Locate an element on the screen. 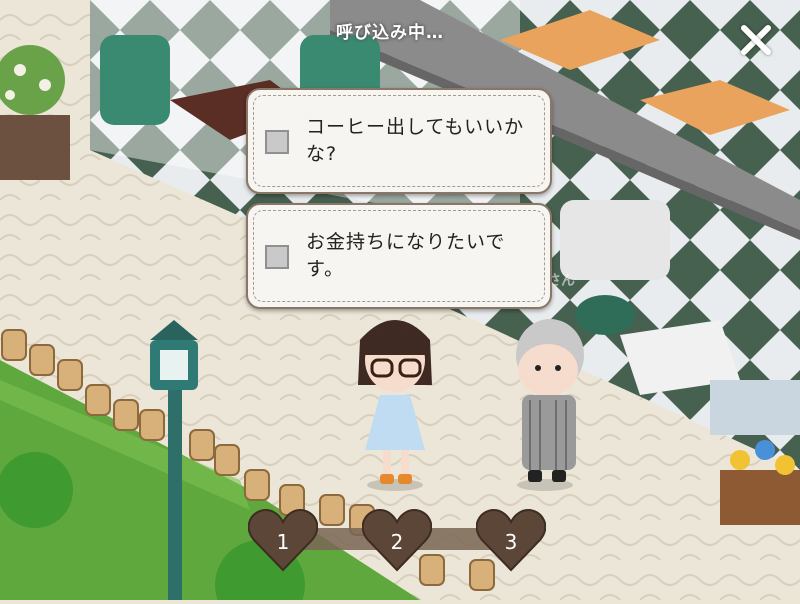 This screenshot has height=604, width=800. close-icon is located at coordinates (755, 39).